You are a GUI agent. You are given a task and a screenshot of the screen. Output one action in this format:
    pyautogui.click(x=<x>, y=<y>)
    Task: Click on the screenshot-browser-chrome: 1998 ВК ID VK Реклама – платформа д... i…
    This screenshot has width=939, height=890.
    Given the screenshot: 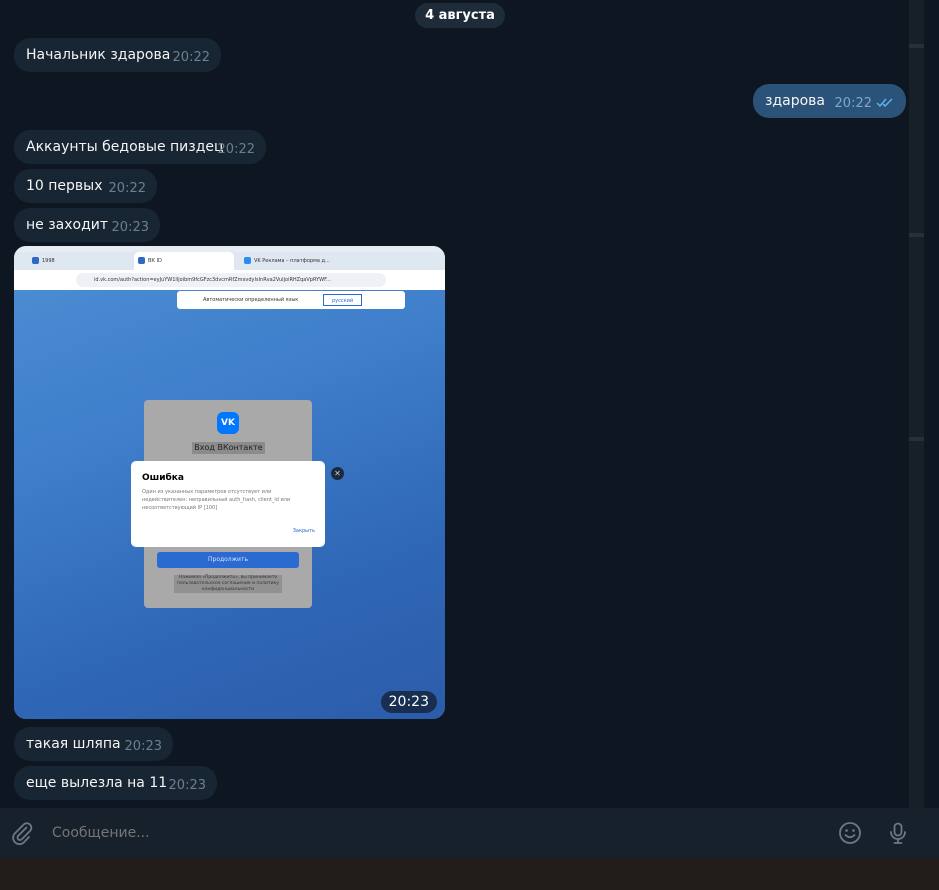 What is the action you would take?
    pyautogui.click(x=229, y=268)
    